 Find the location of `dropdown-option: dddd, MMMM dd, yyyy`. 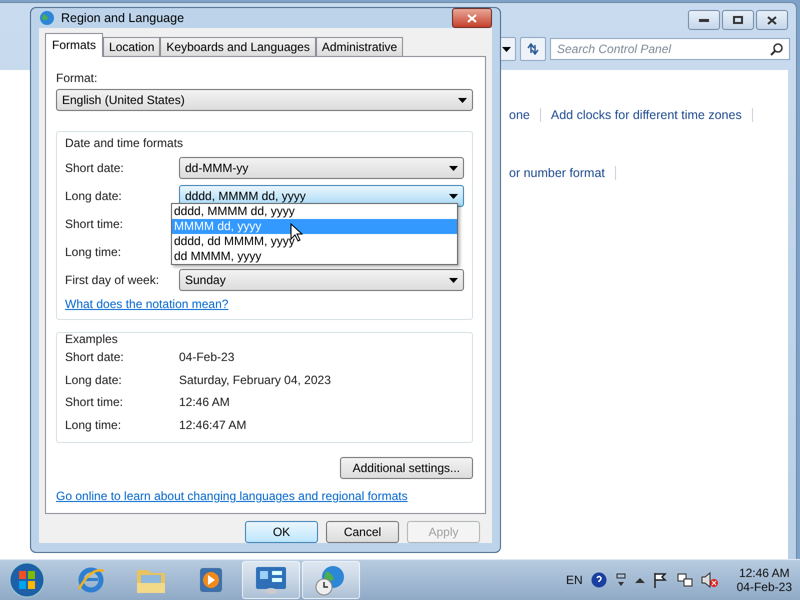

dropdown-option: dddd, MMMM dd, yyyy is located at coordinates (314, 211).